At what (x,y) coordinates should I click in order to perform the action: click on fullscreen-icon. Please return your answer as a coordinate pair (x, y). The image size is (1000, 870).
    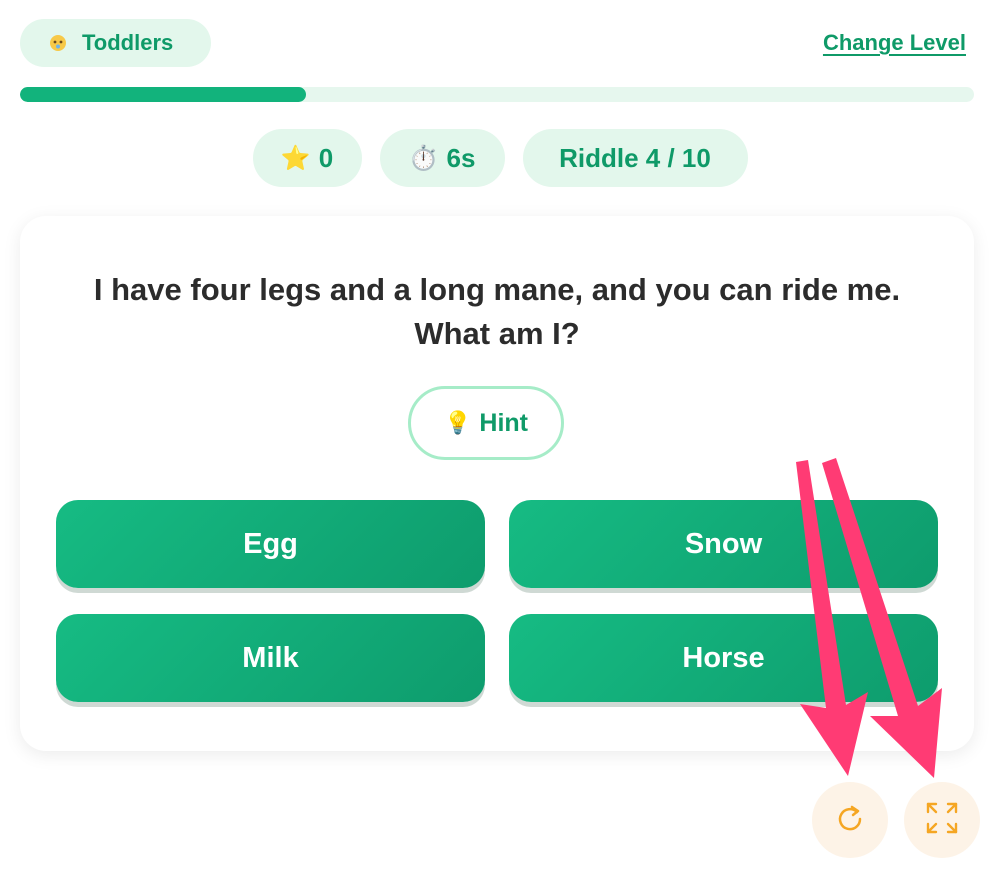
    Looking at the image, I should click on (942, 820).